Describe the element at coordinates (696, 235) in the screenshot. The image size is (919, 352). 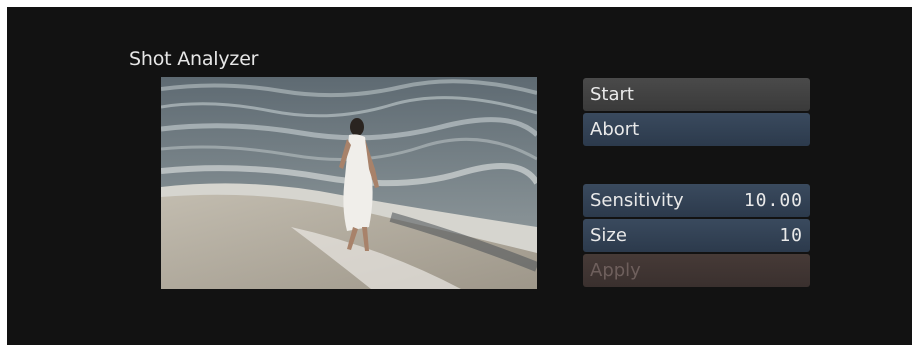
I see `size-field: Size 10` at that location.